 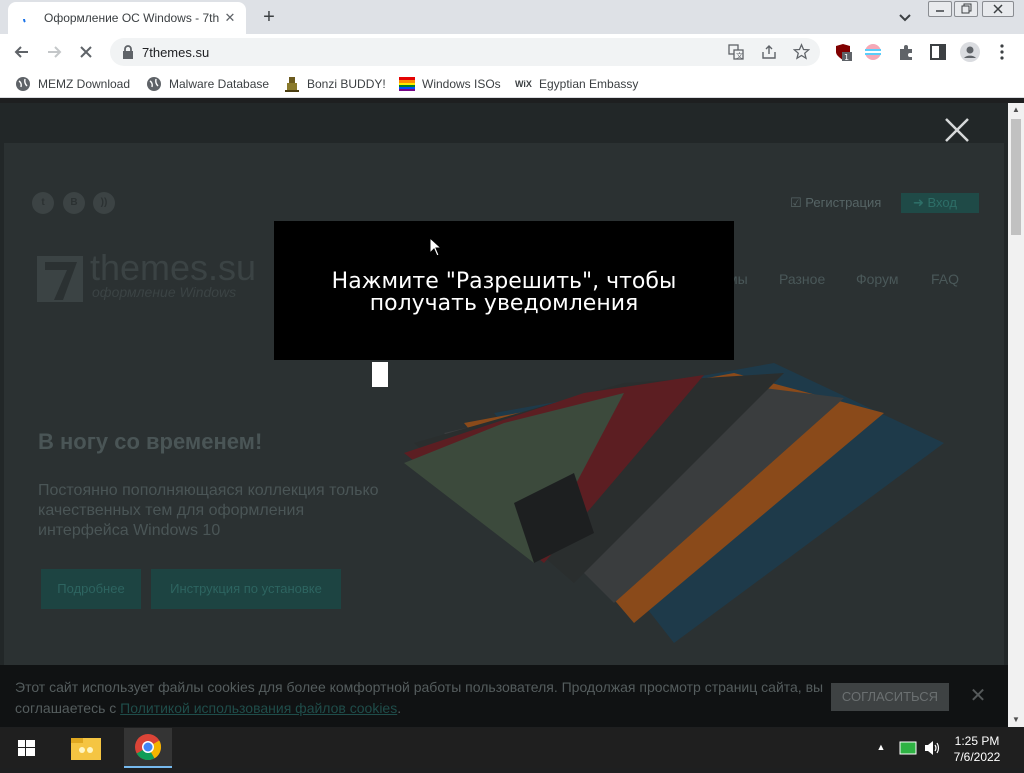 I want to click on extensions-puzzle-icon, so click(x=906, y=52).